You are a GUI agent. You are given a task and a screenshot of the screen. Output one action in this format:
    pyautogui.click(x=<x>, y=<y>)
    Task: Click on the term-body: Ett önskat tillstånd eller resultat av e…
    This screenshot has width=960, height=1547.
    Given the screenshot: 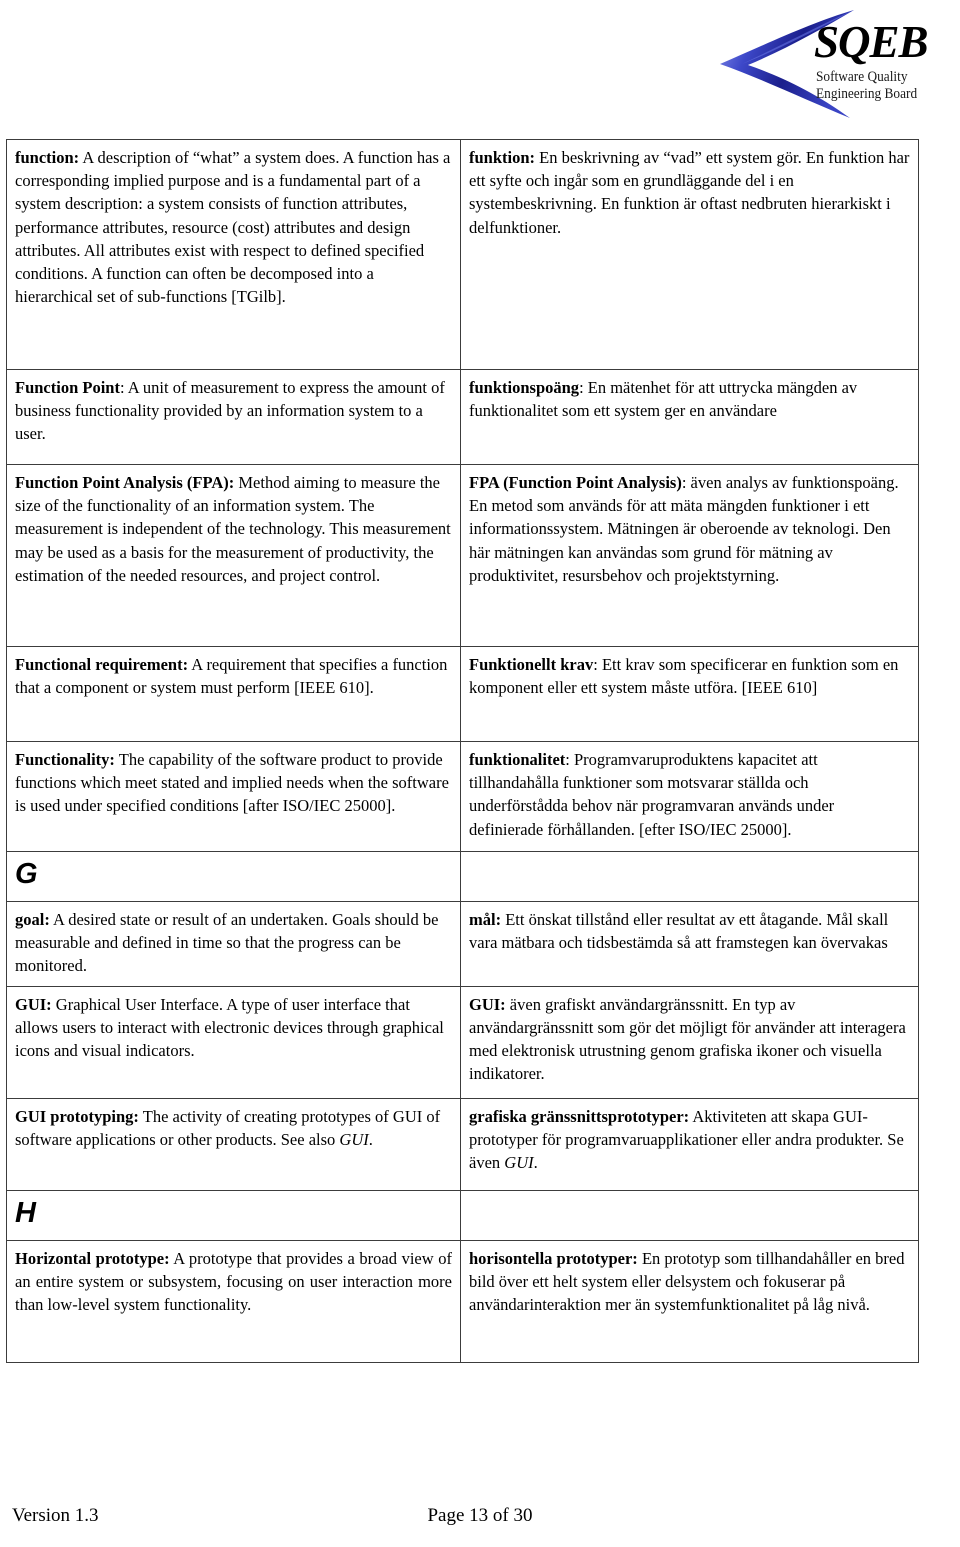 What is the action you would take?
    pyautogui.click(x=679, y=931)
    